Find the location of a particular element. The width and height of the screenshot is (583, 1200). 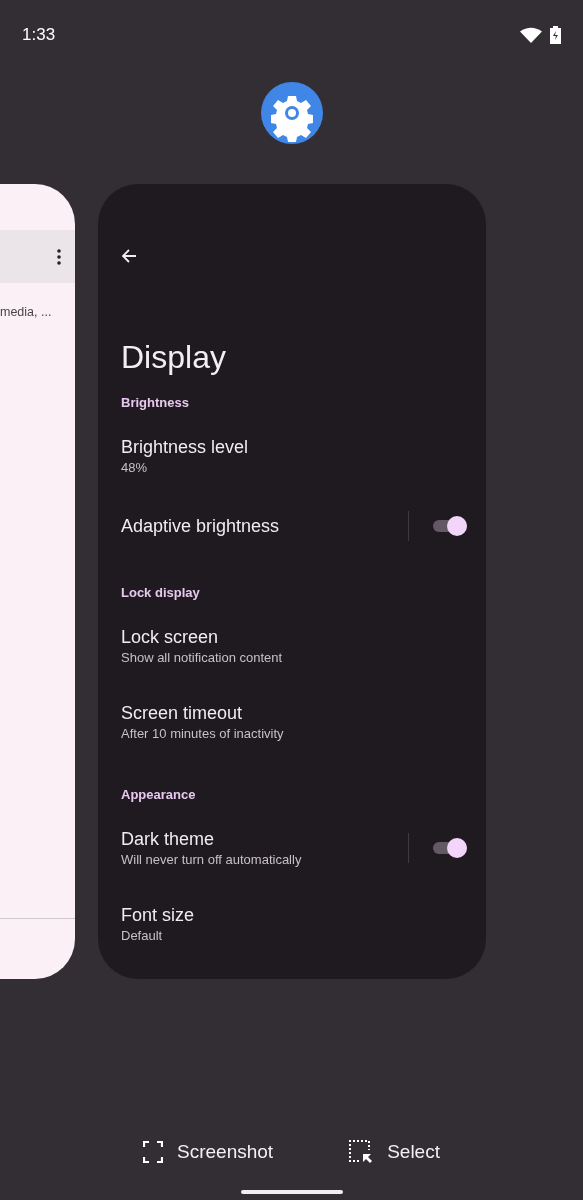

setting-summary: Default is located at coordinates (142, 936).